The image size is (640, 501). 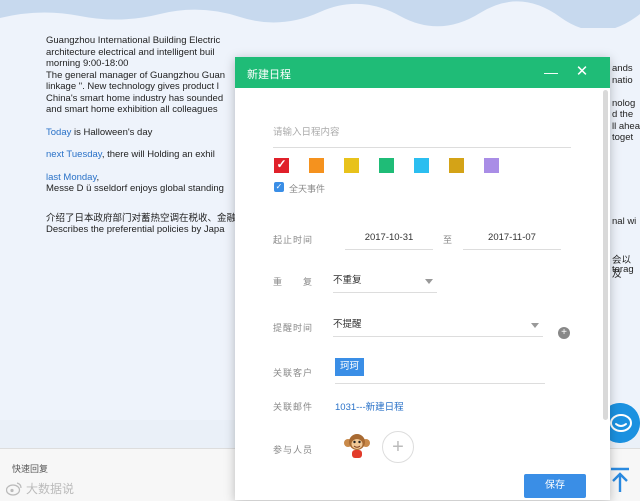 I want to click on email-right-fragments: ands natio nolog d the ll ahea toget, so click(x=626, y=103).